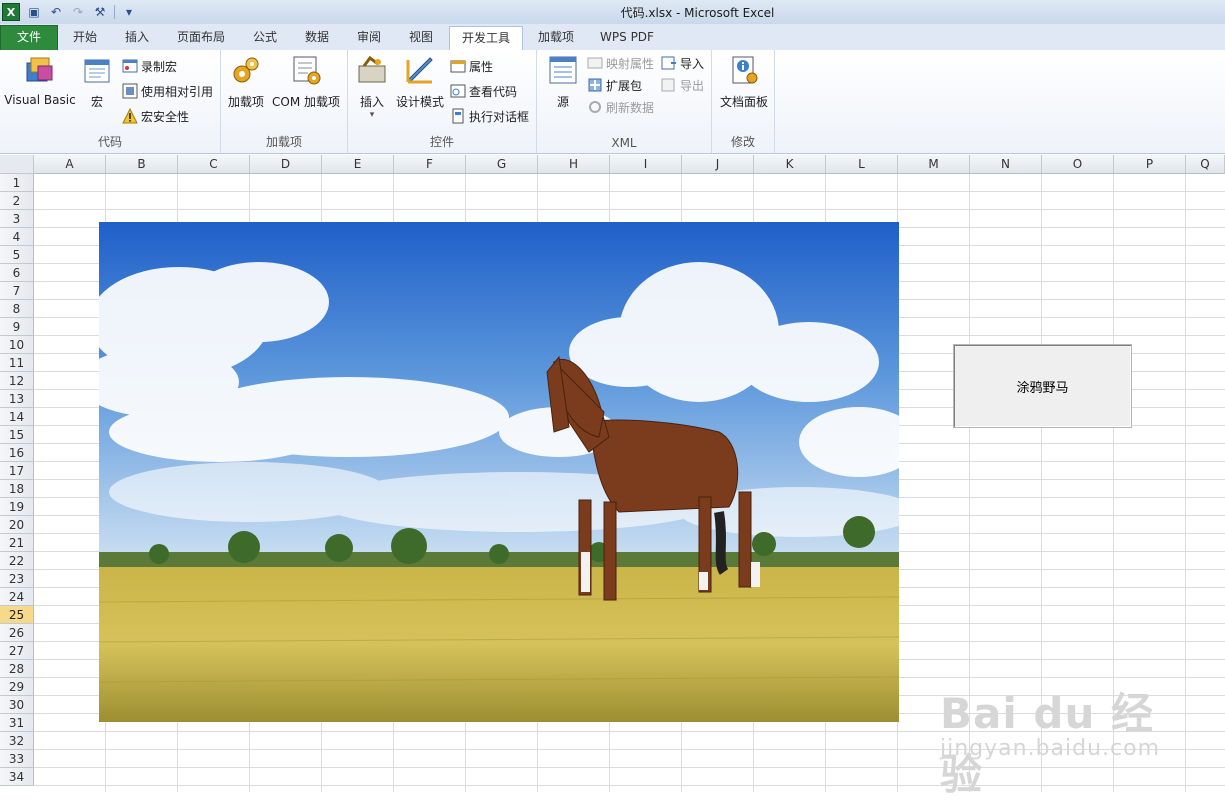 This screenshot has width=1225, height=802. I want to click on row-header: 3, so click(17, 219).